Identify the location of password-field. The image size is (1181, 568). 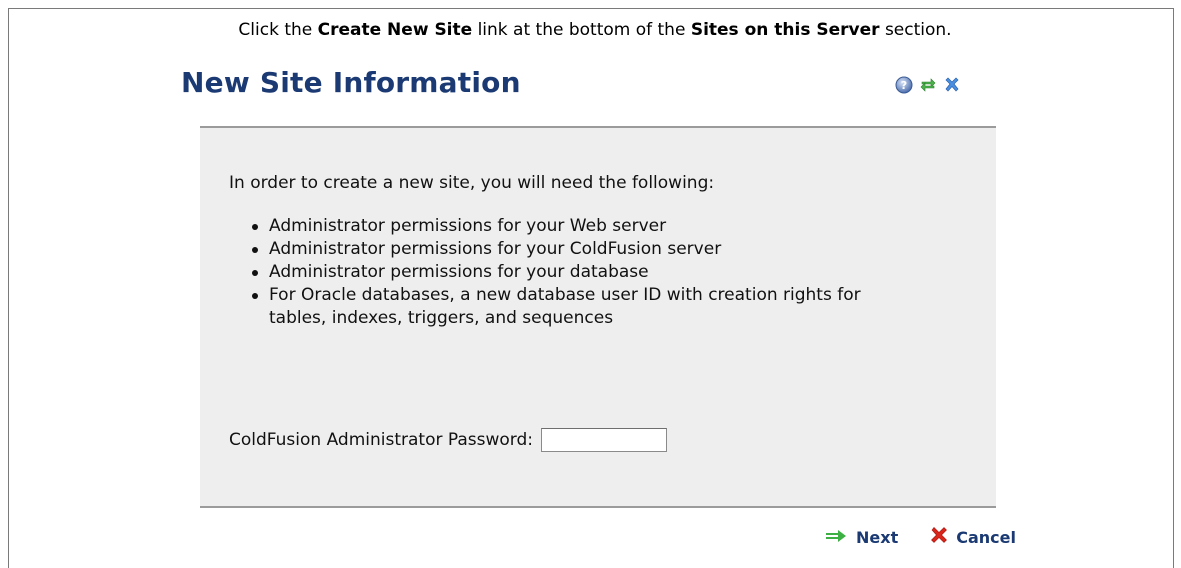
(604, 440).